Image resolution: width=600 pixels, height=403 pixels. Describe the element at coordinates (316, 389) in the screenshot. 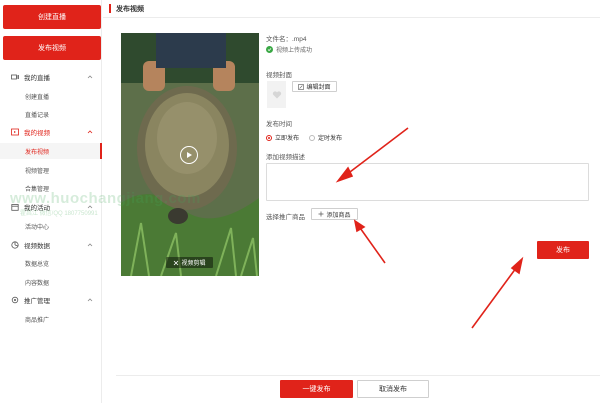

I see `one-click-publish-button: 一键发布` at that location.